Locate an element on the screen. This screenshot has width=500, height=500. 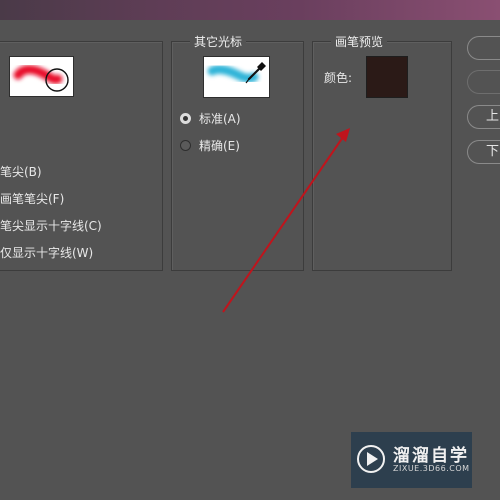
watermark: 溜溜自学 ZIXUE.3D66.COM is located at coordinates (411, 460).